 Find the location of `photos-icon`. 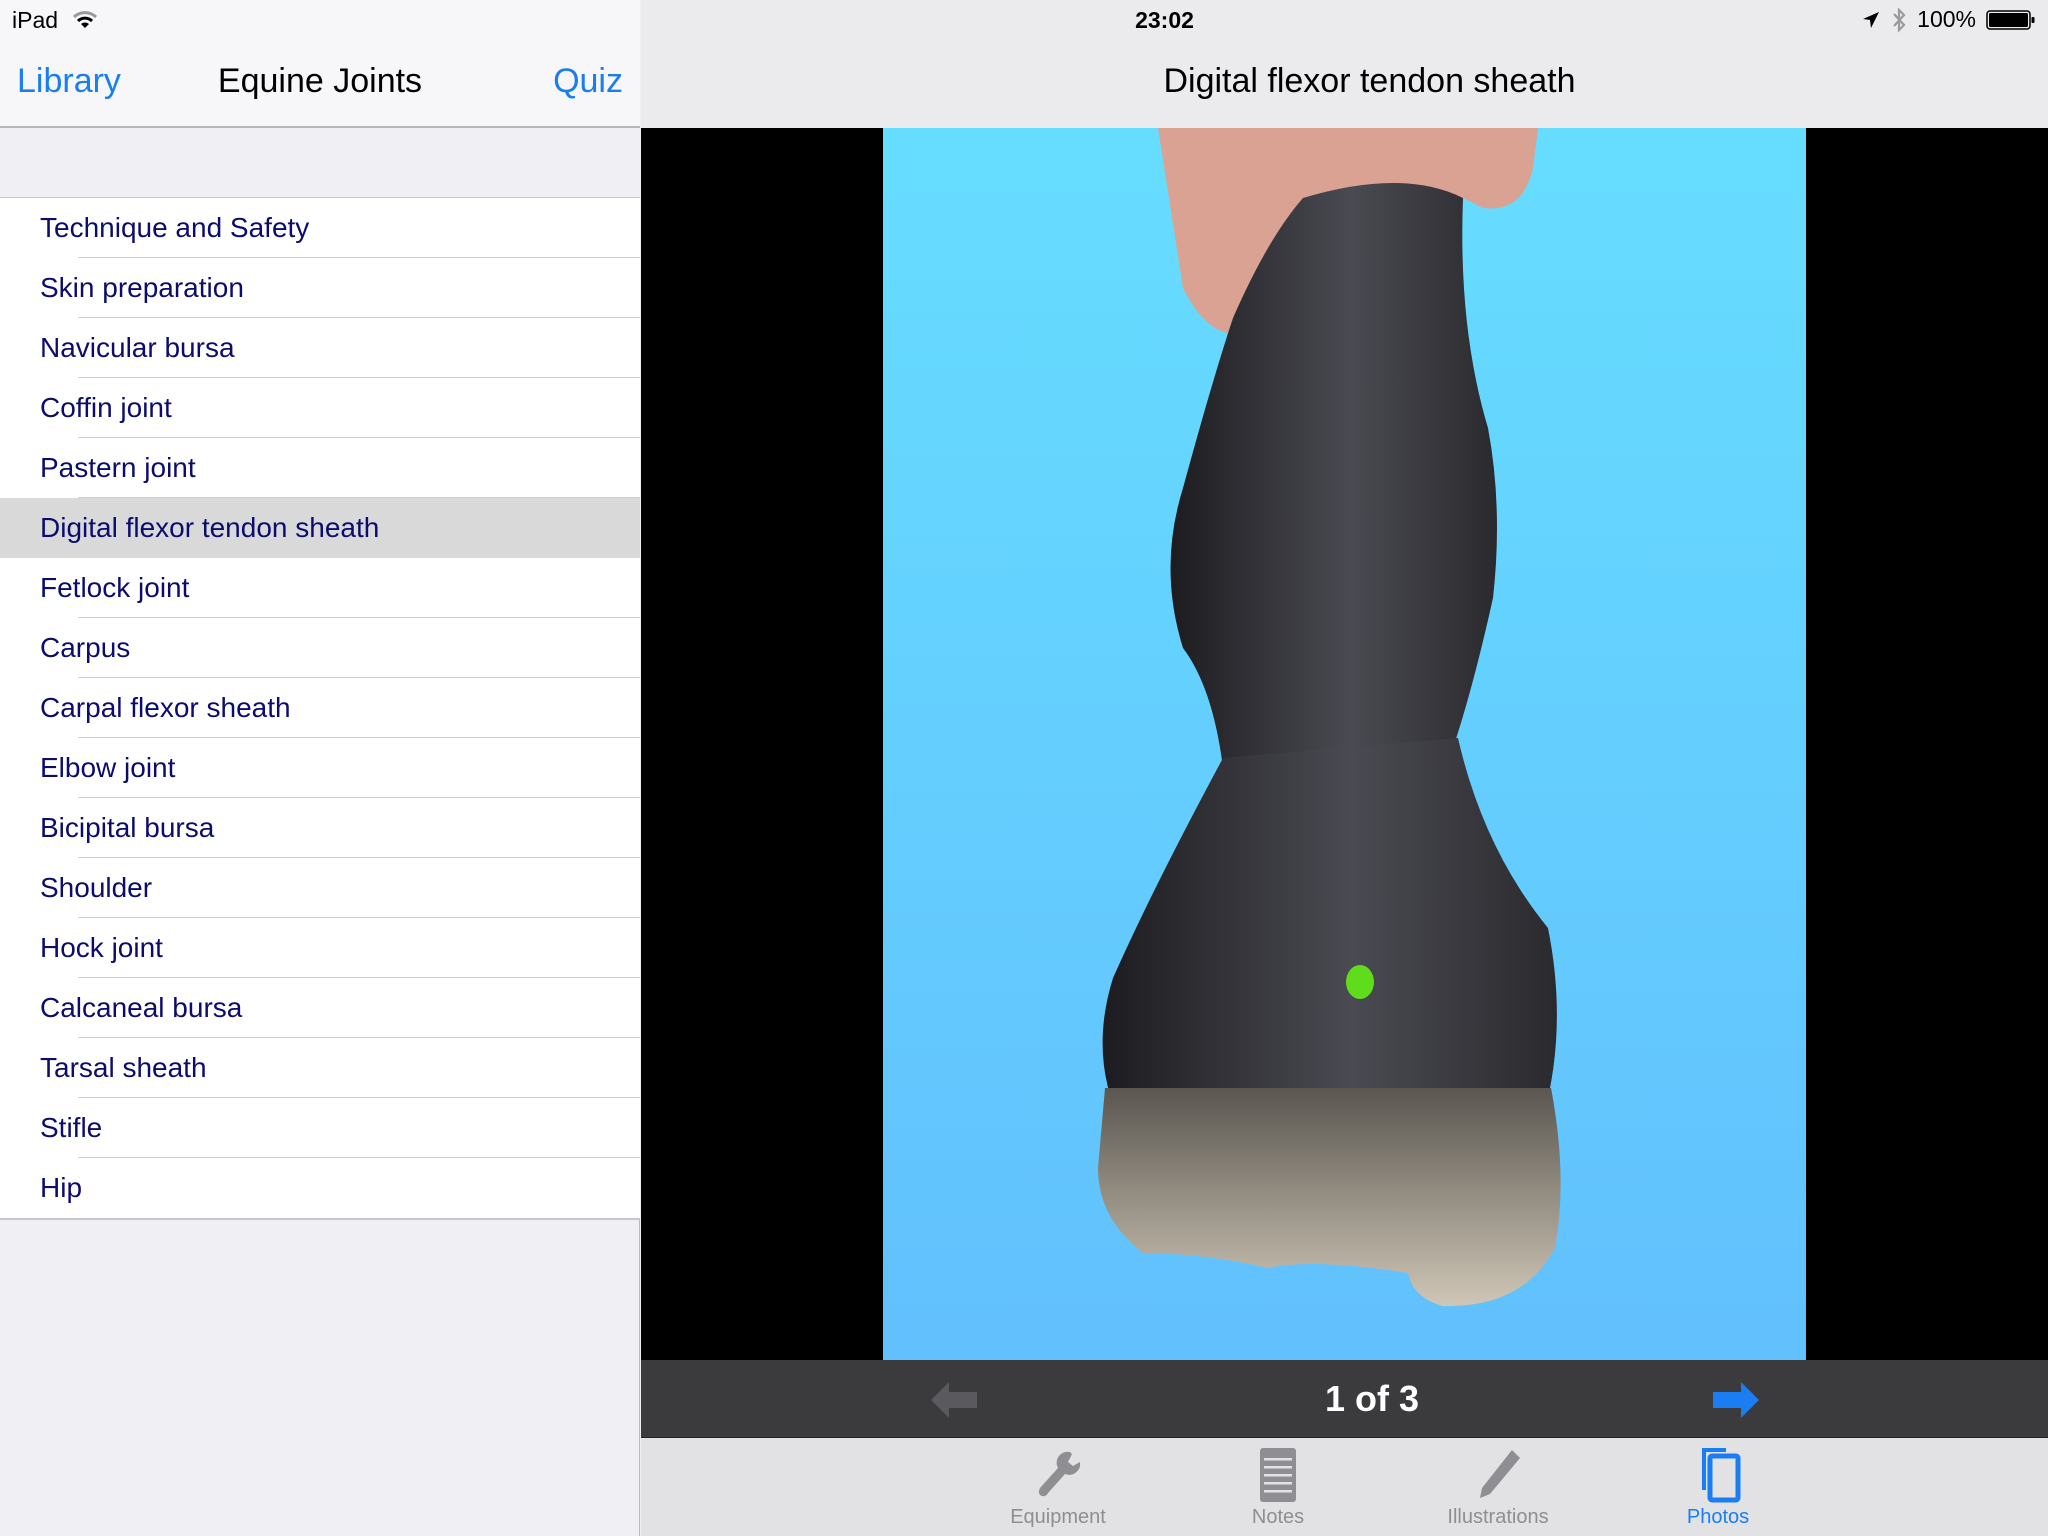

photos-icon is located at coordinates (1721, 1475).